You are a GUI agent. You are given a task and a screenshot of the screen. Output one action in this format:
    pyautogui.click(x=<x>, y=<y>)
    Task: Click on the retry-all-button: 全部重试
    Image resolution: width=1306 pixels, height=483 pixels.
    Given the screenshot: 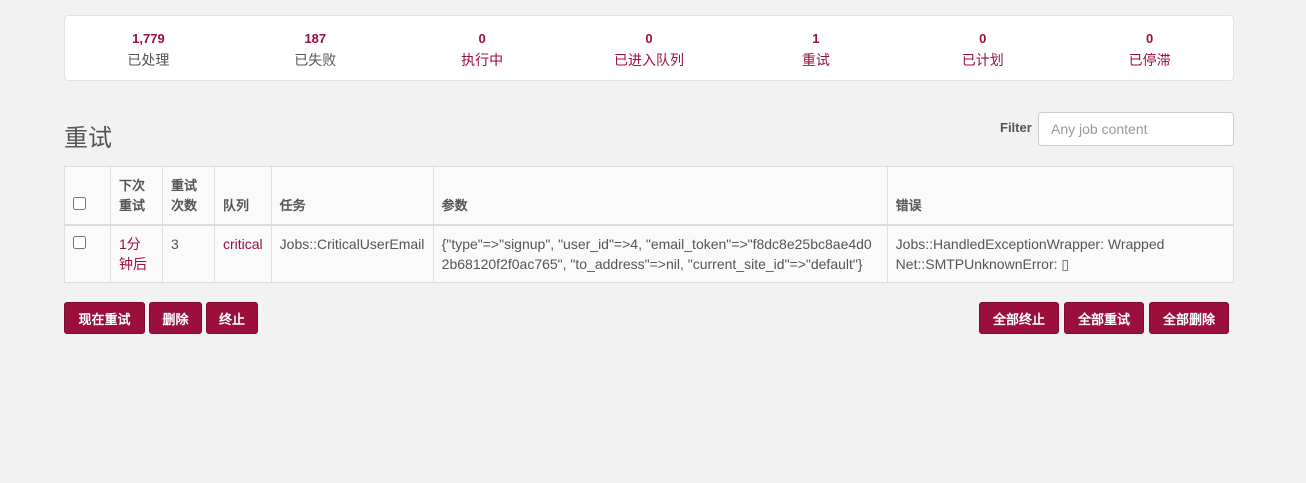 What is the action you would take?
    pyautogui.click(x=1104, y=318)
    